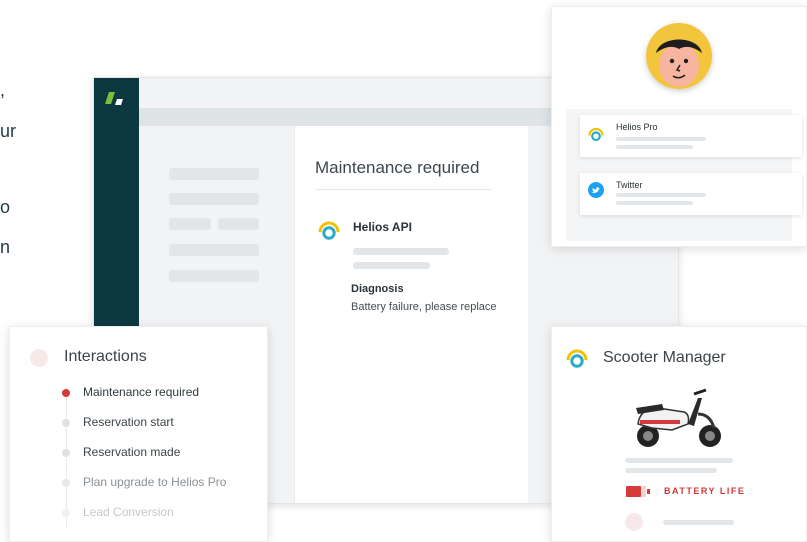 Image resolution: width=807 pixels, height=542 pixels. What do you see at coordinates (634, 522) in the screenshot?
I see `status-circle` at bounding box center [634, 522].